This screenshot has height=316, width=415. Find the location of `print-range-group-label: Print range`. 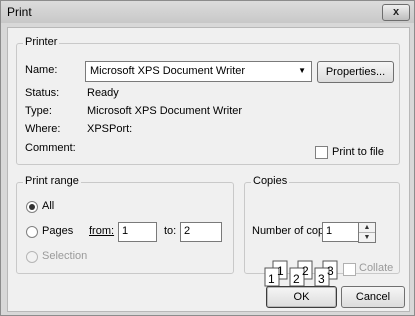

print-range-group-label: Print range is located at coordinates (52, 181).